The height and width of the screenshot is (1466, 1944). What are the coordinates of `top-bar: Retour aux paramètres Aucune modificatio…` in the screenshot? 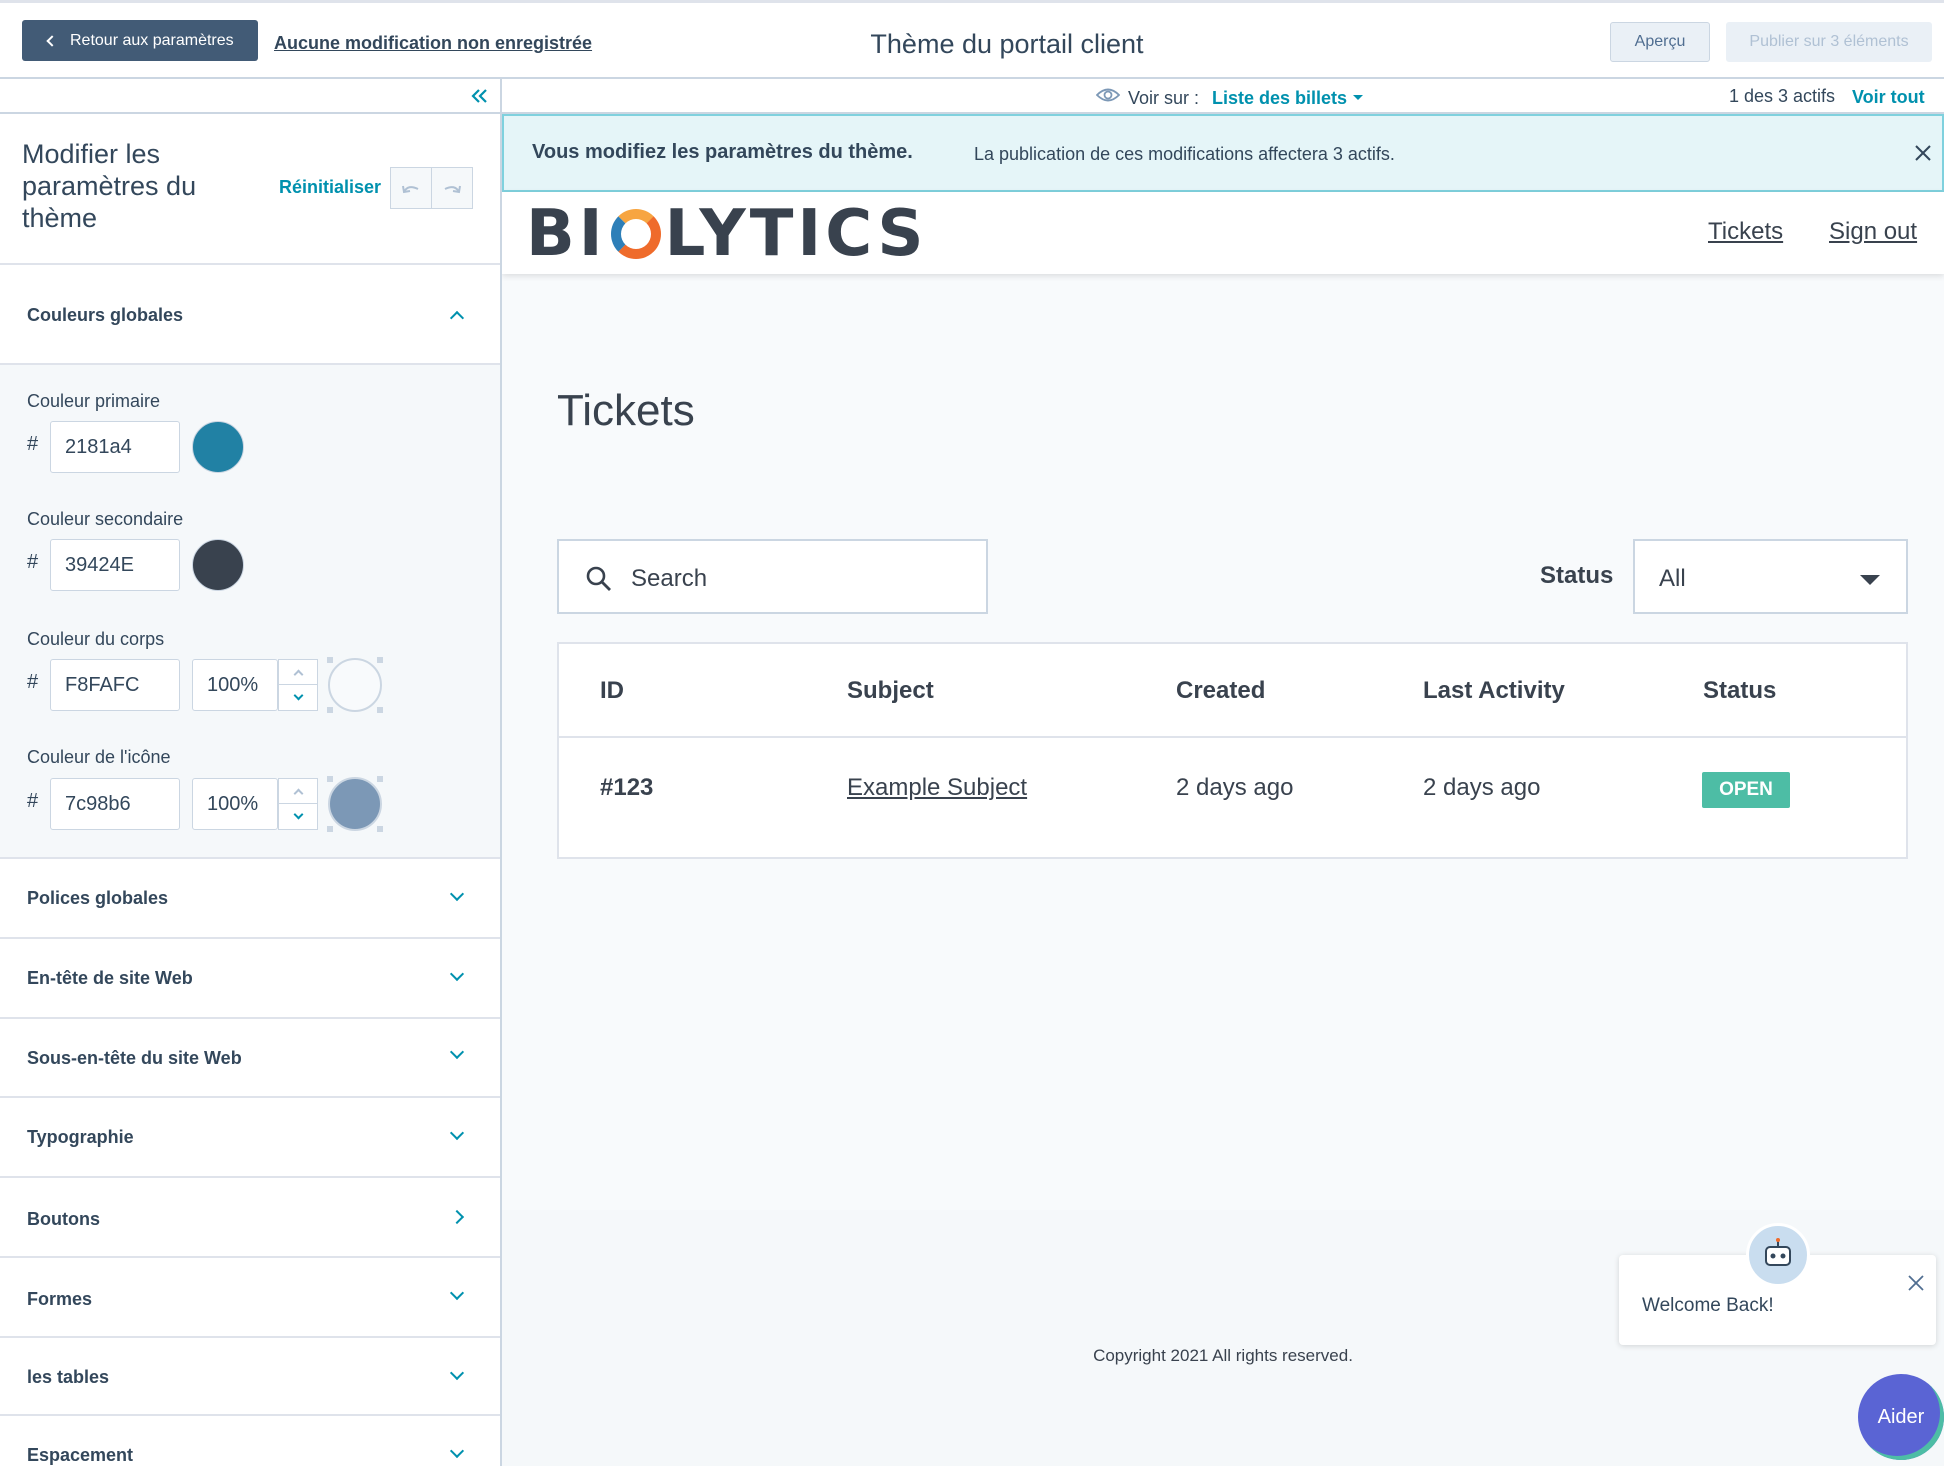 It's located at (972, 39).